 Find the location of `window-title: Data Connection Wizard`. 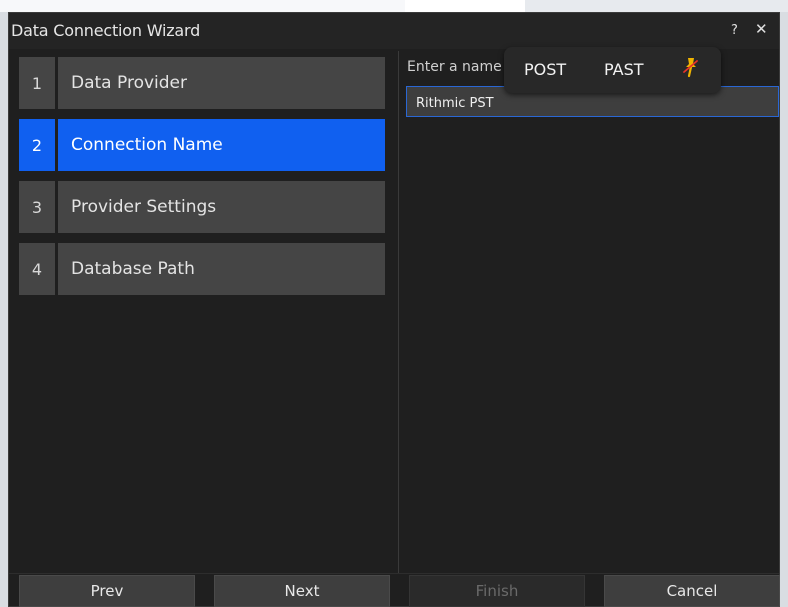

window-title: Data Connection Wizard is located at coordinates (106, 30).